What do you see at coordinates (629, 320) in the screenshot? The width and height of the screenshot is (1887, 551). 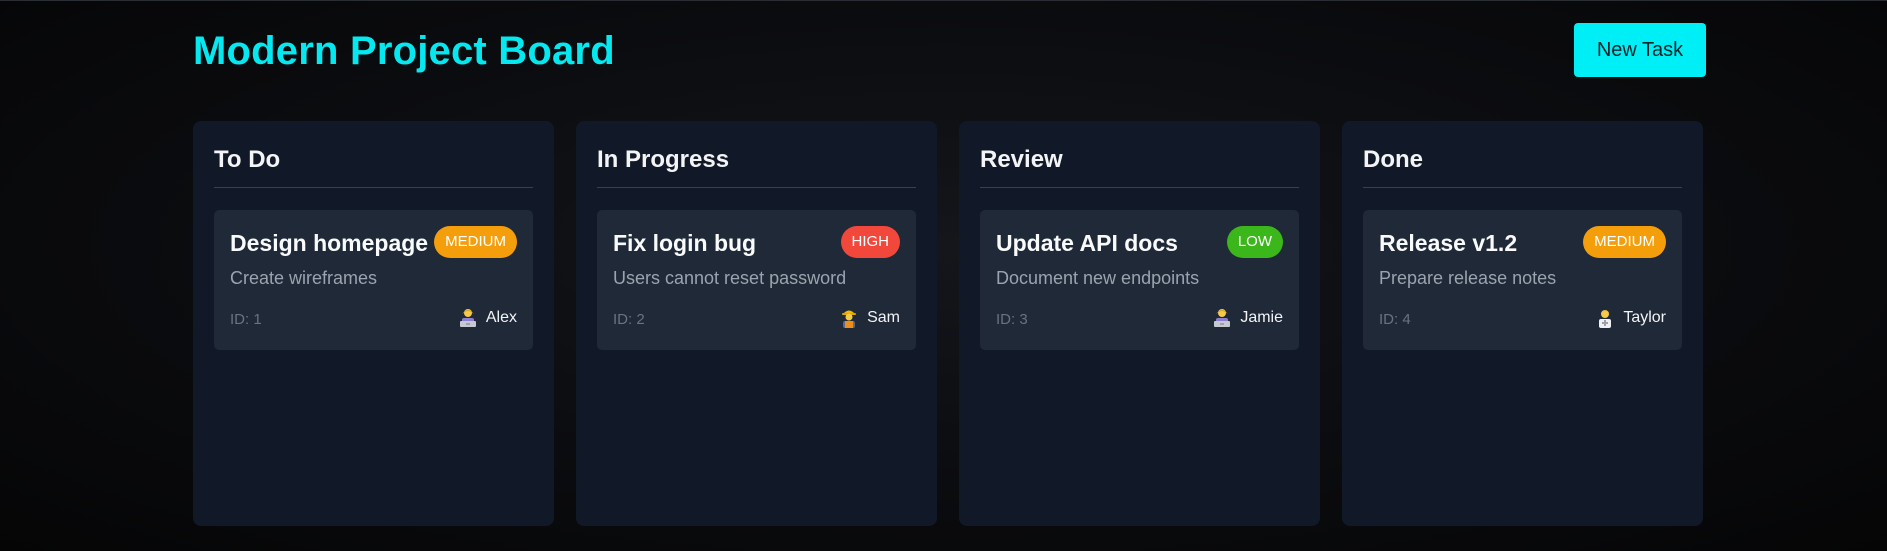 I see `card-id: ID: 2` at bounding box center [629, 320].